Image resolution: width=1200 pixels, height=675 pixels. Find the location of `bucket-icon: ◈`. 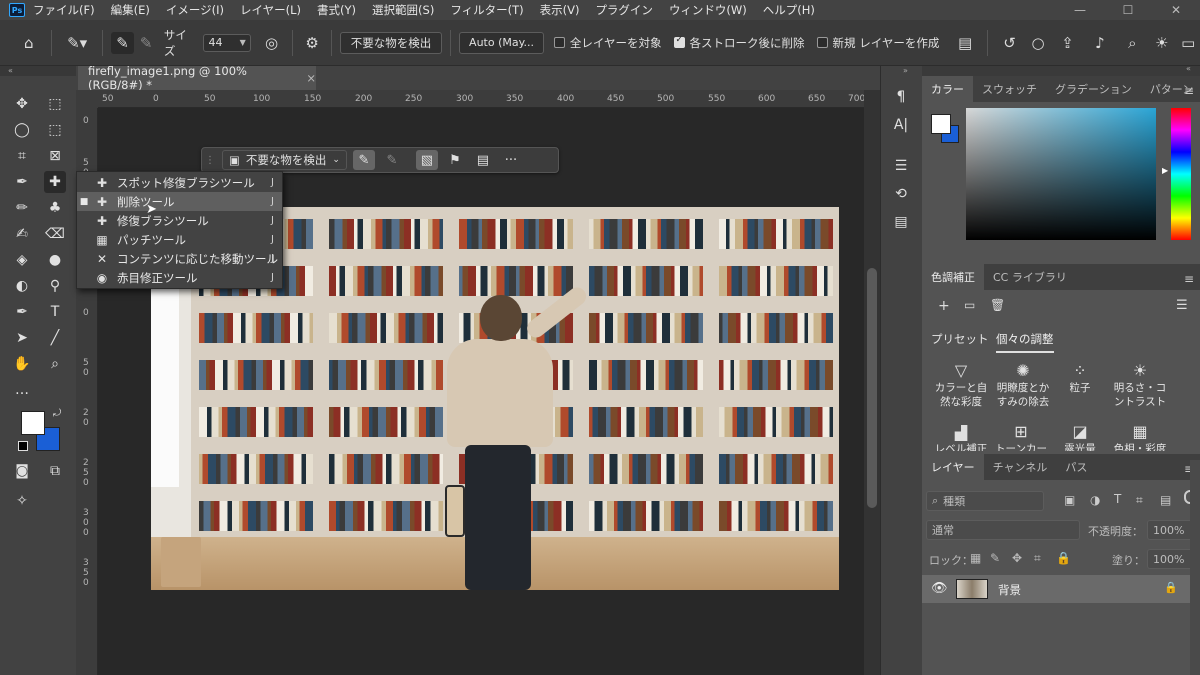

bucket-icon: ◈ is located at coordinates (22, 260).